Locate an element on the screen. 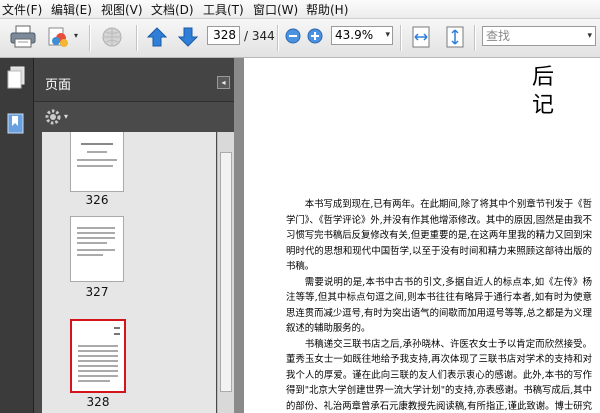 This screenshot has height=413, width=600. page-thumbnail-selected is located at coordinates (98, 356).